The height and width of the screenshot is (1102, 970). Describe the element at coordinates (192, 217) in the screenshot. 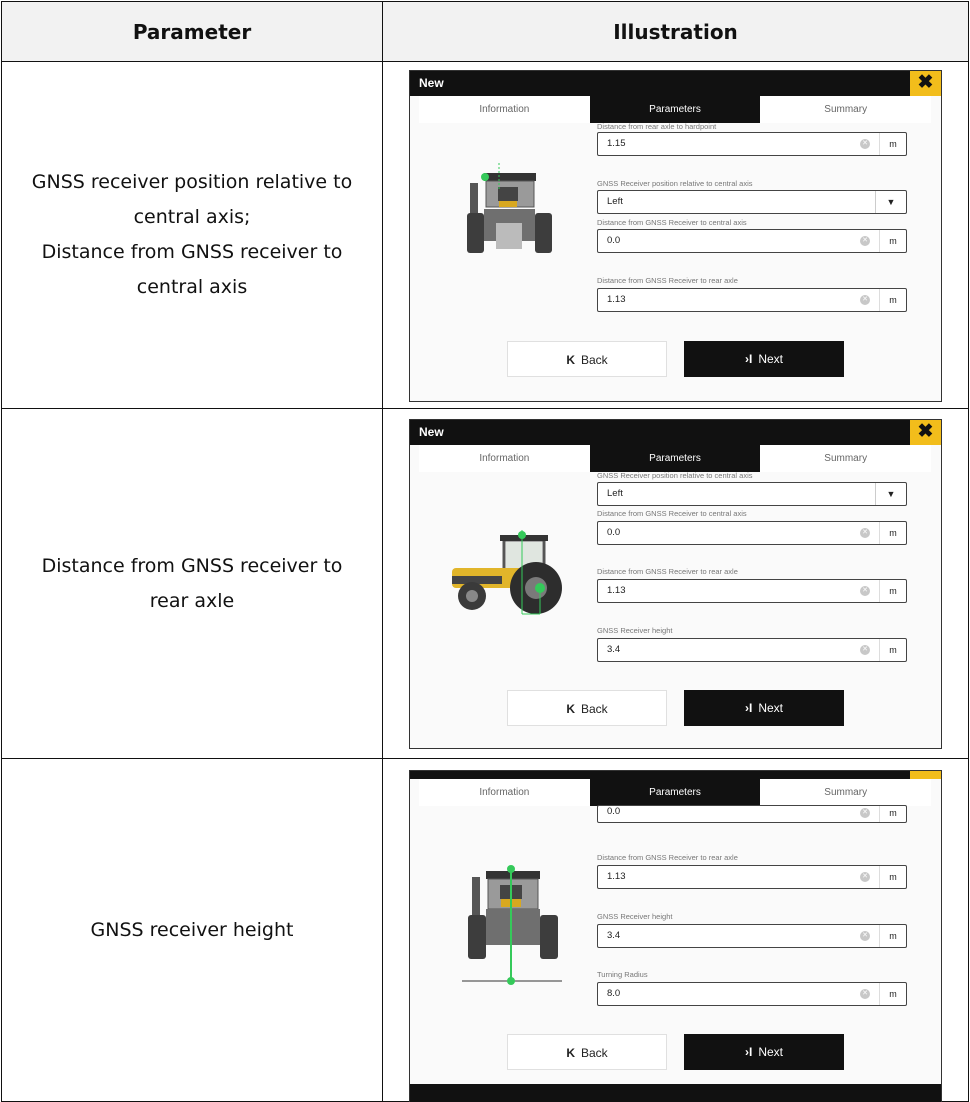

I see `param-line: central axis;` at that location.